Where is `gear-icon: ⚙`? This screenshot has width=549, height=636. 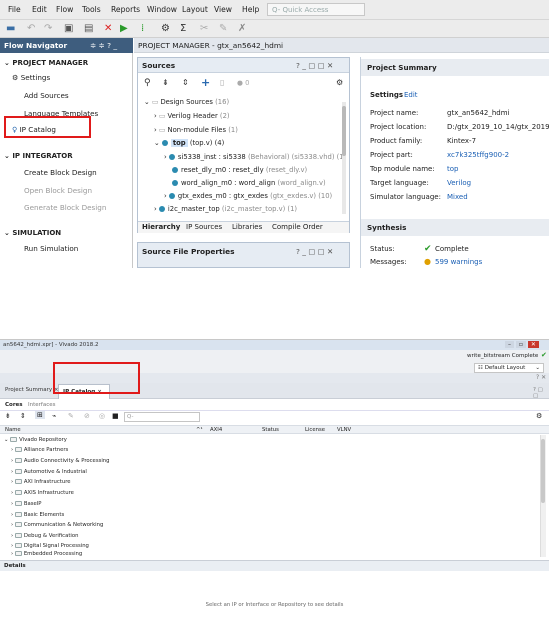 gear-icon: ⚙ is located at coordinates (539, 416).